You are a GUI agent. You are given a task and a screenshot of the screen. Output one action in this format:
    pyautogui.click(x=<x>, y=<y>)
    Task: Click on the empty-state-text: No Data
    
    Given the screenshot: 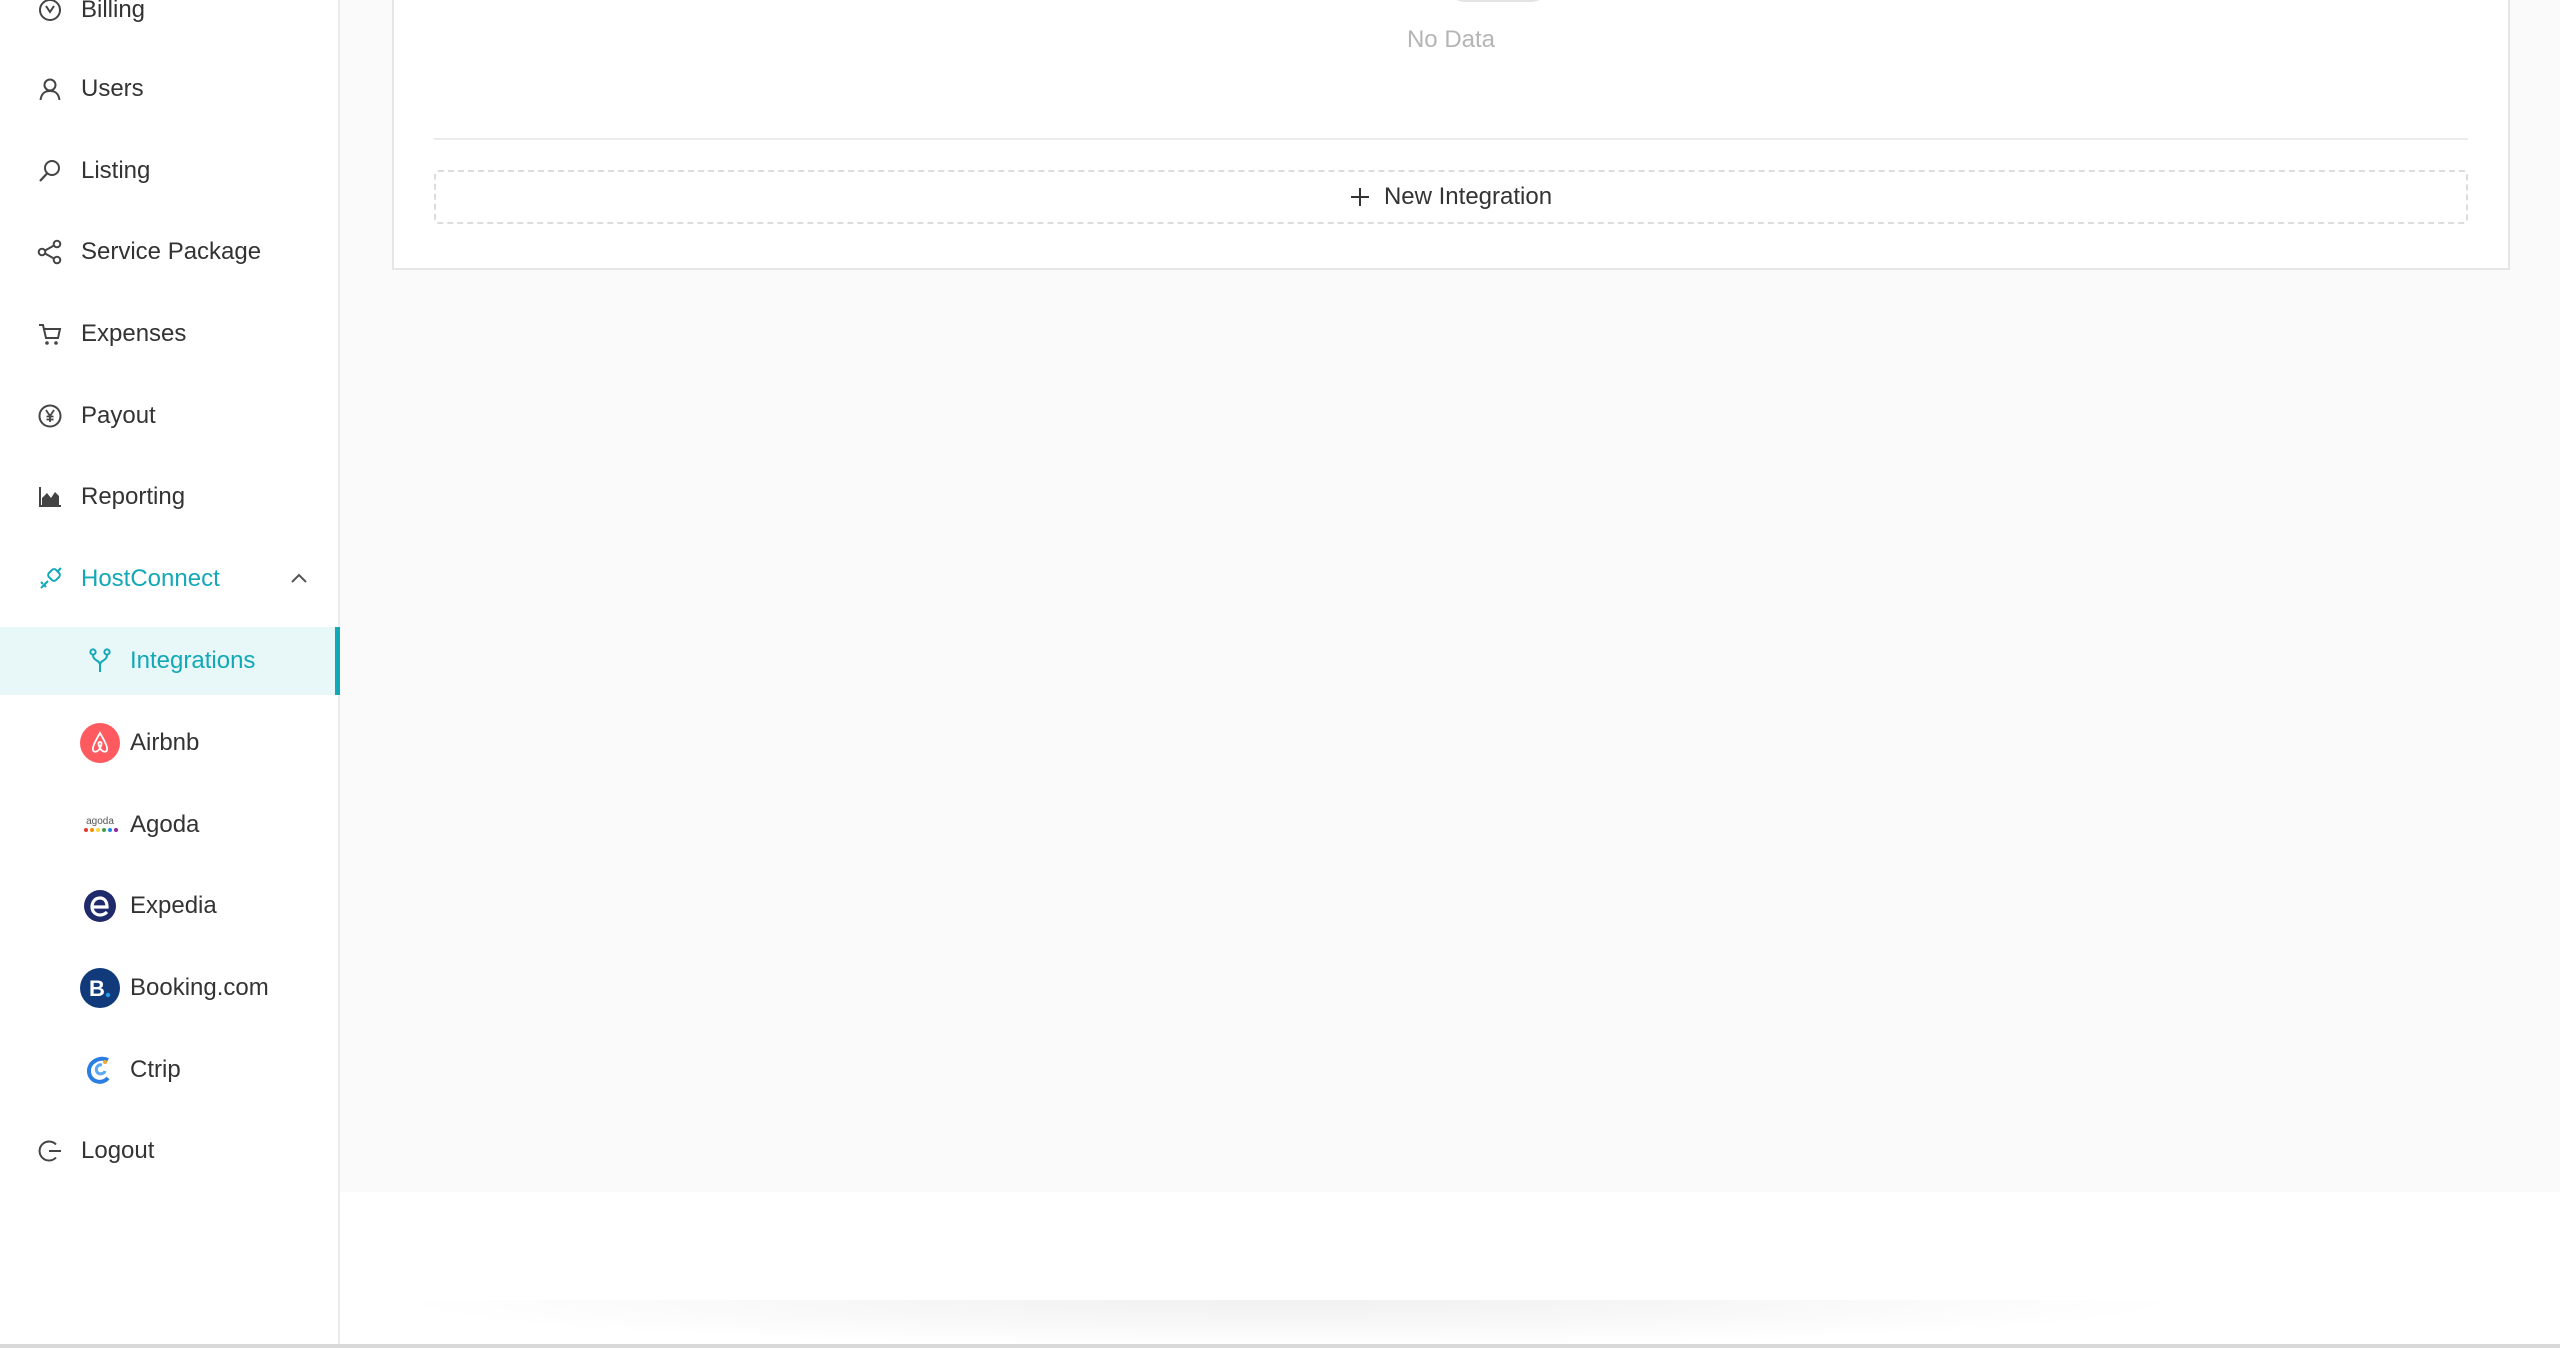 What is the action you would take?
    pyautogui.click(x=1451, y=39)
    